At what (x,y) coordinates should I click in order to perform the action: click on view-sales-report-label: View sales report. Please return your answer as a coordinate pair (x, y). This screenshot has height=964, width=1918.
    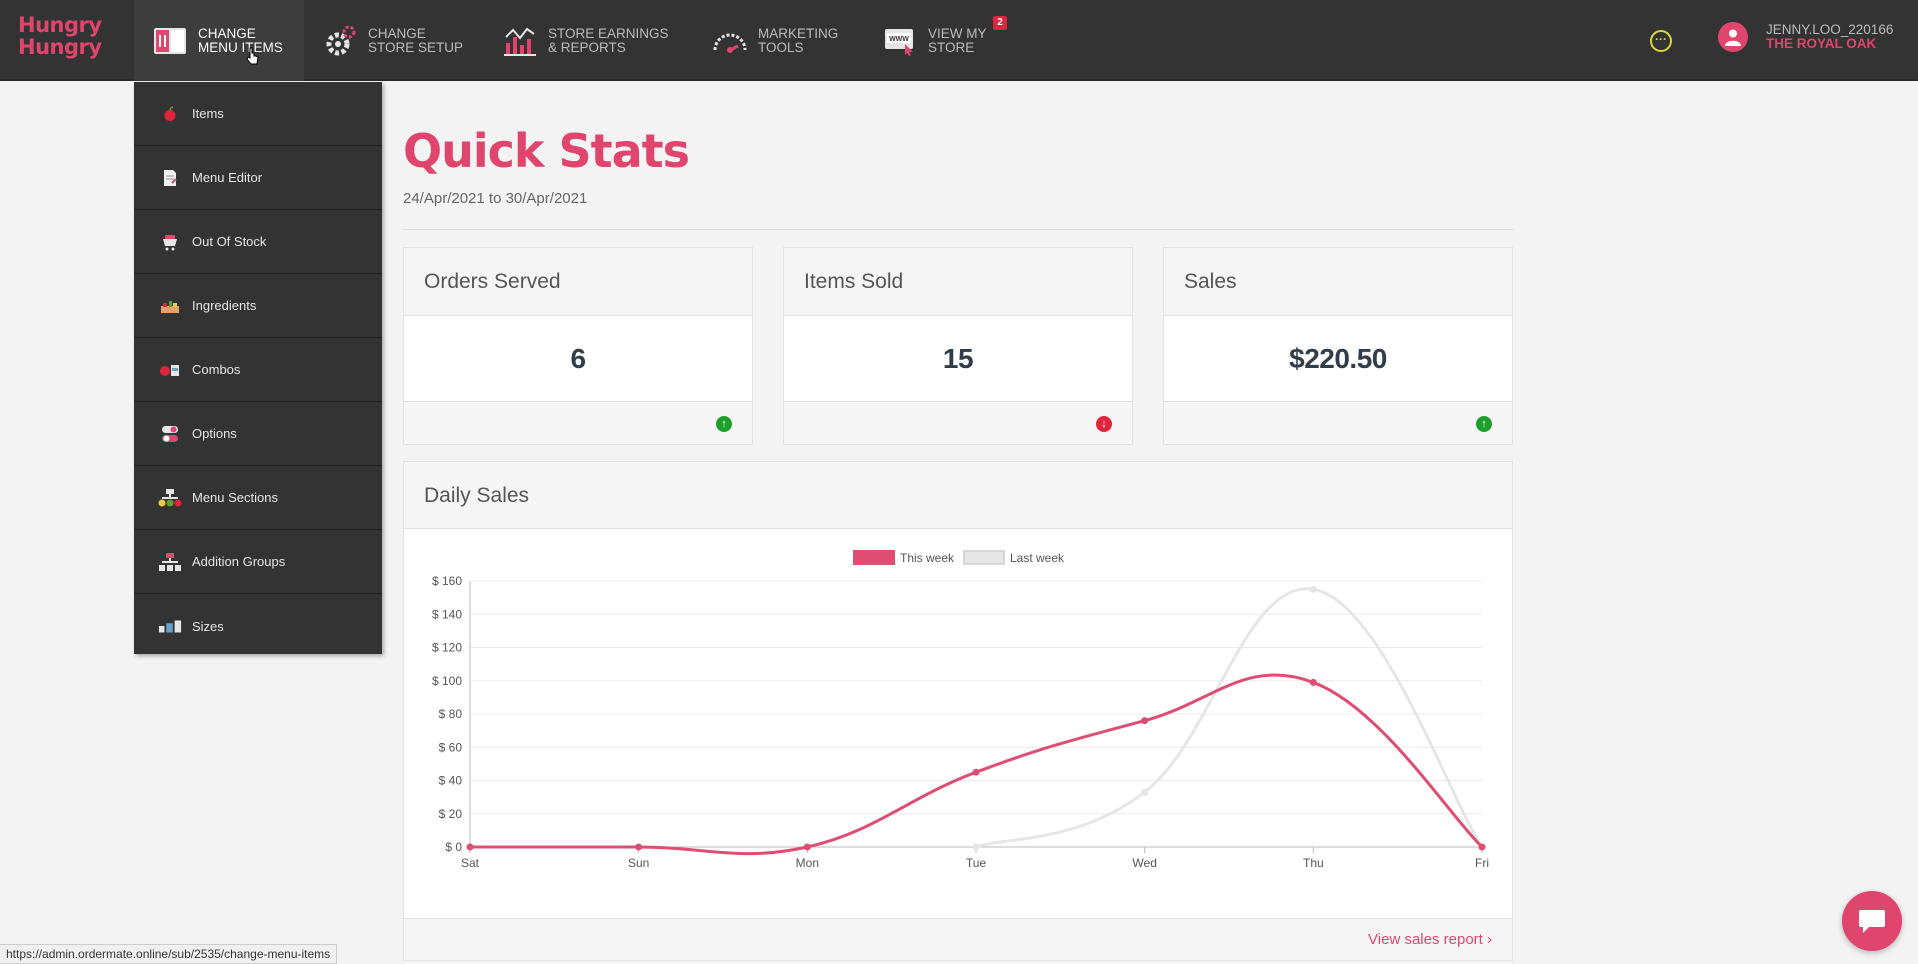
    Looking at the image, I should click on (1425, 939).